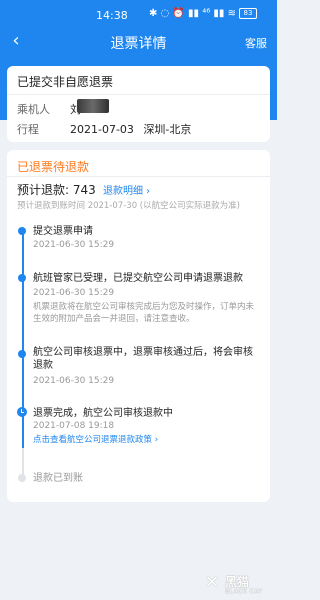 The width and height of the screenshot is (320, 600). I want to click on route-label: 行程, so click(28, 129).